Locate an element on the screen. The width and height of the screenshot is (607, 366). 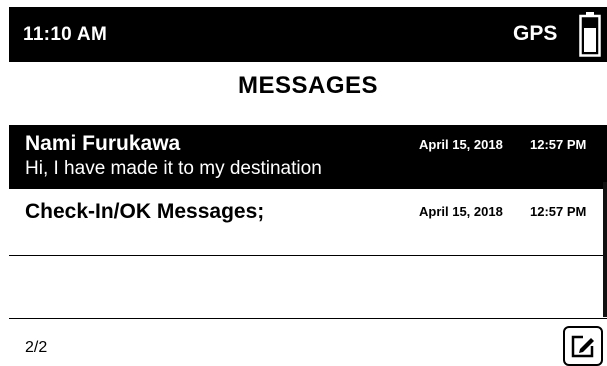
battery-full-icon is located at coordinates (590, 34).